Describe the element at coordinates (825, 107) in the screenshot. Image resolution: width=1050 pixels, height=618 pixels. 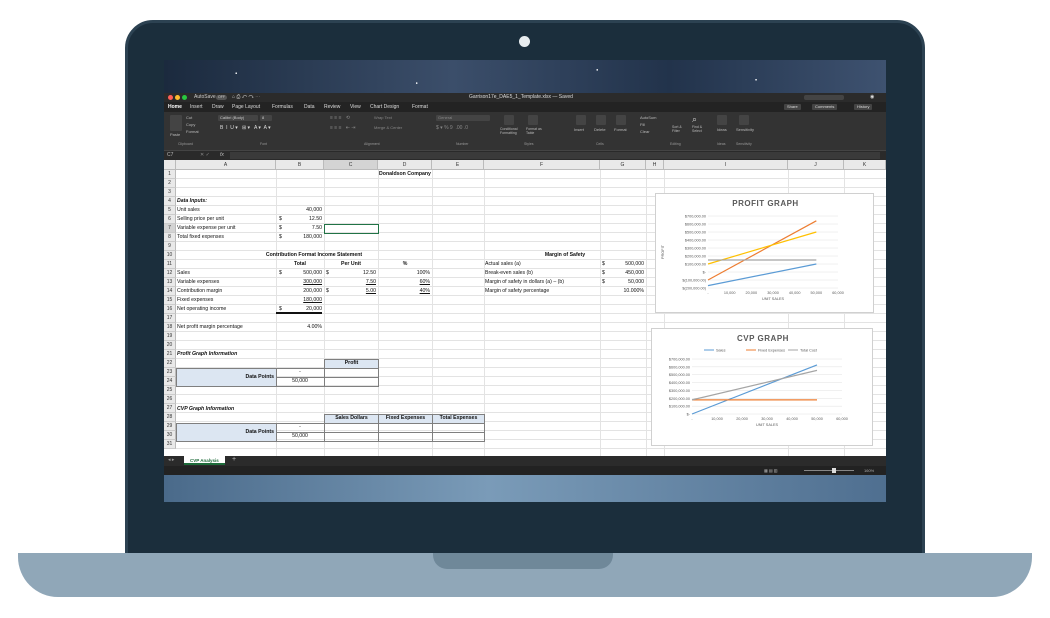
I see `comments-button: Comments` at that location.